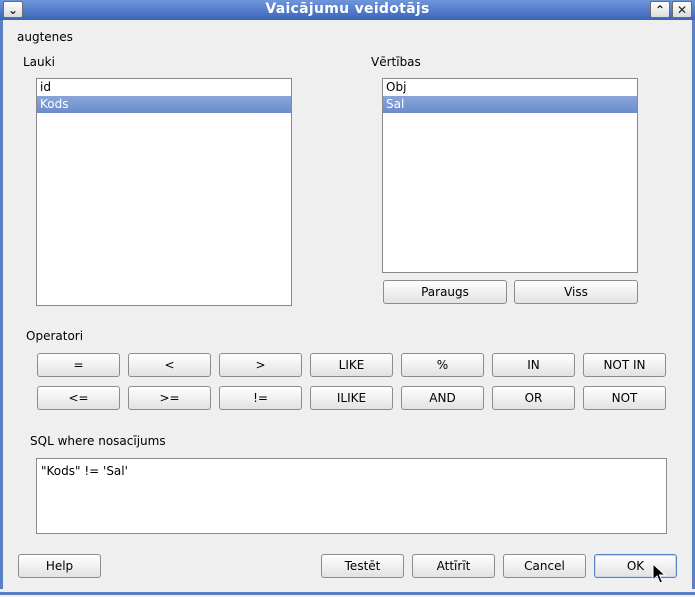 The width and height of the screenshot is (695, 597). What do you see at coordinates (533, 398) in the screenshot?
I see `operator-or-button: OR` at bounding box center [533, 398].